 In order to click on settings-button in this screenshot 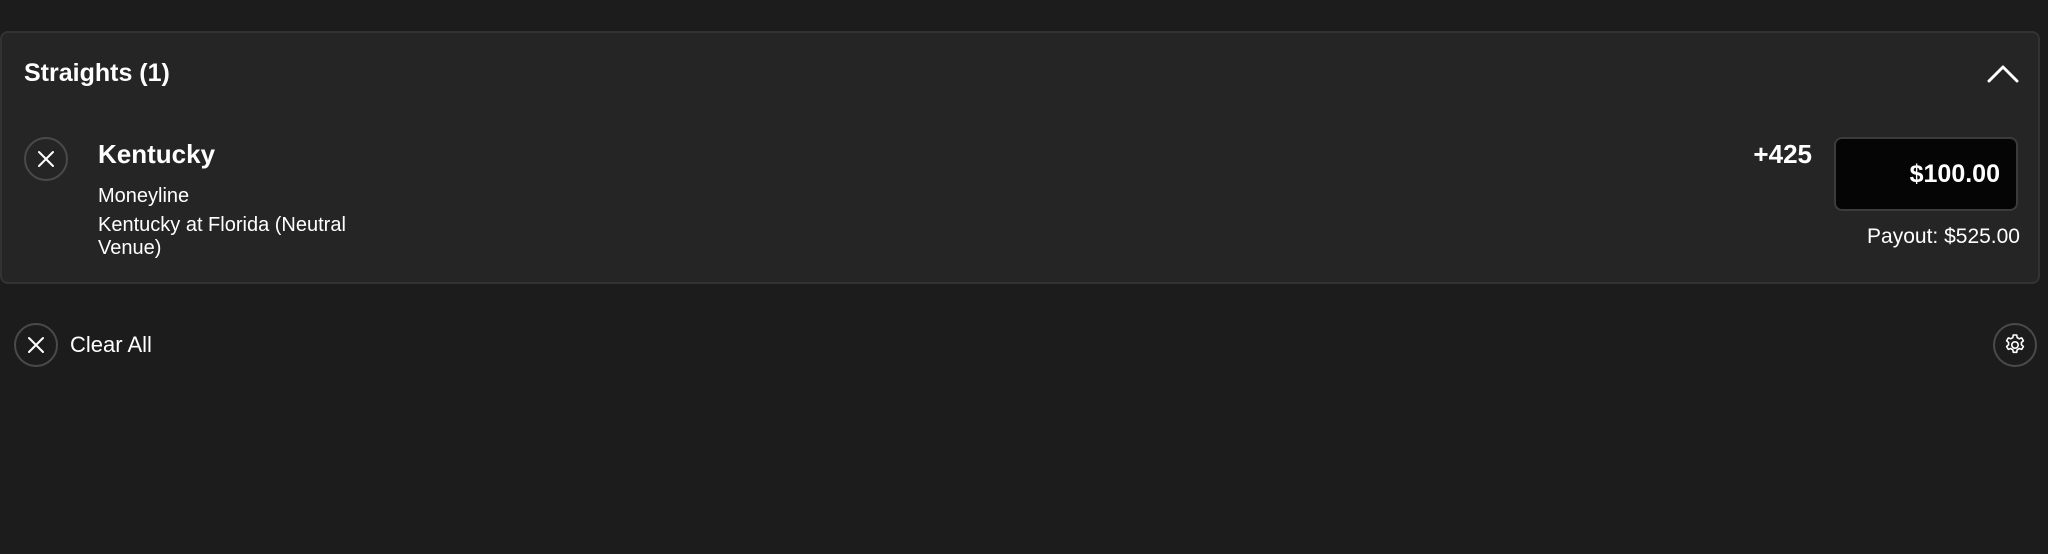, I will do `click(2015, 345)`.